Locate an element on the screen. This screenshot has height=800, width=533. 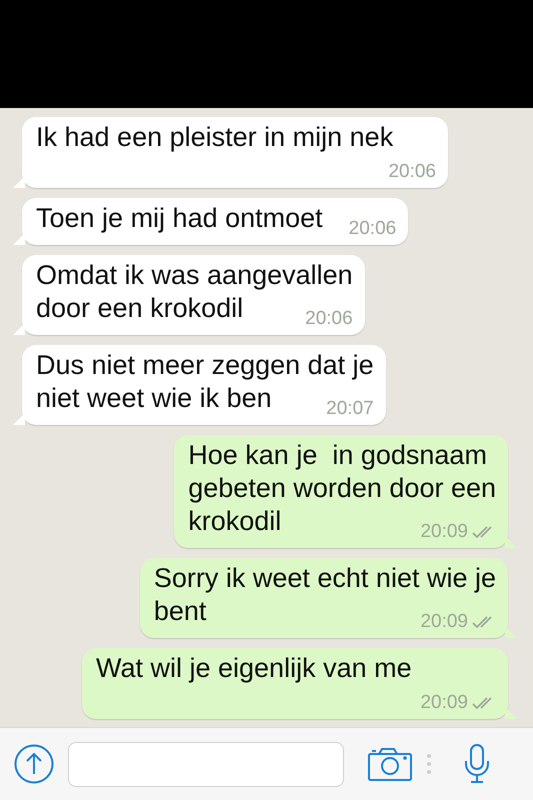
message-text: Ik had een pleister in mijn nek is located at coordinates (215, 137).